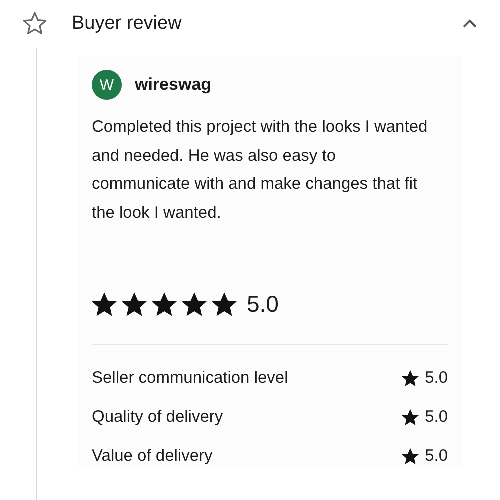  I want to click on star-outline-icon, so click(35, 24).